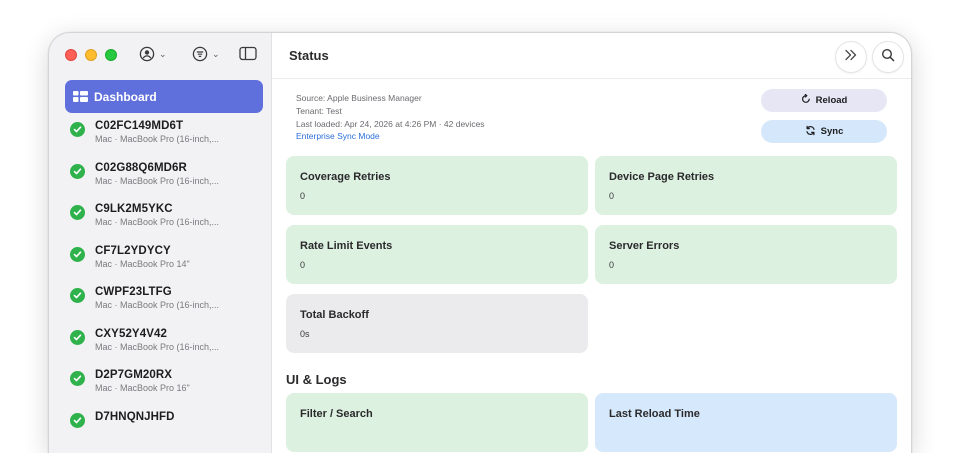  Describe the element at coordinates (134, 375) in the screenshot. I see `device-serial: D2P7GM20RX` at that location.